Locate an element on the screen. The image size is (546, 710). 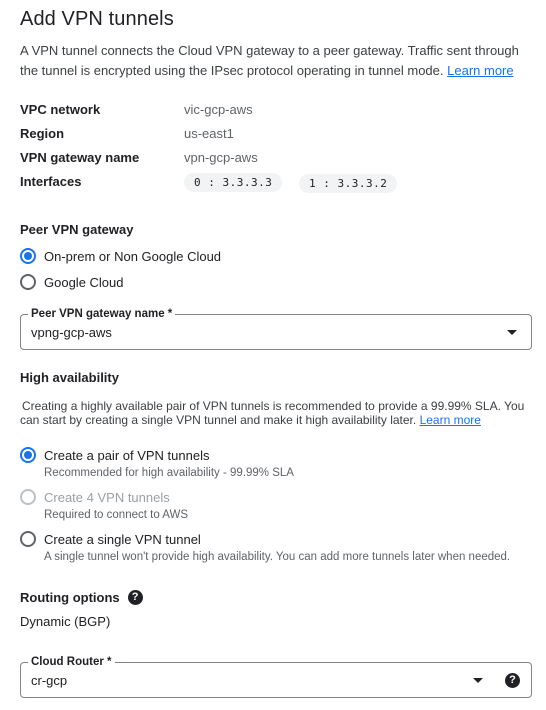
page-title: Add VPN tunnels is located at coordinates (97, 19).